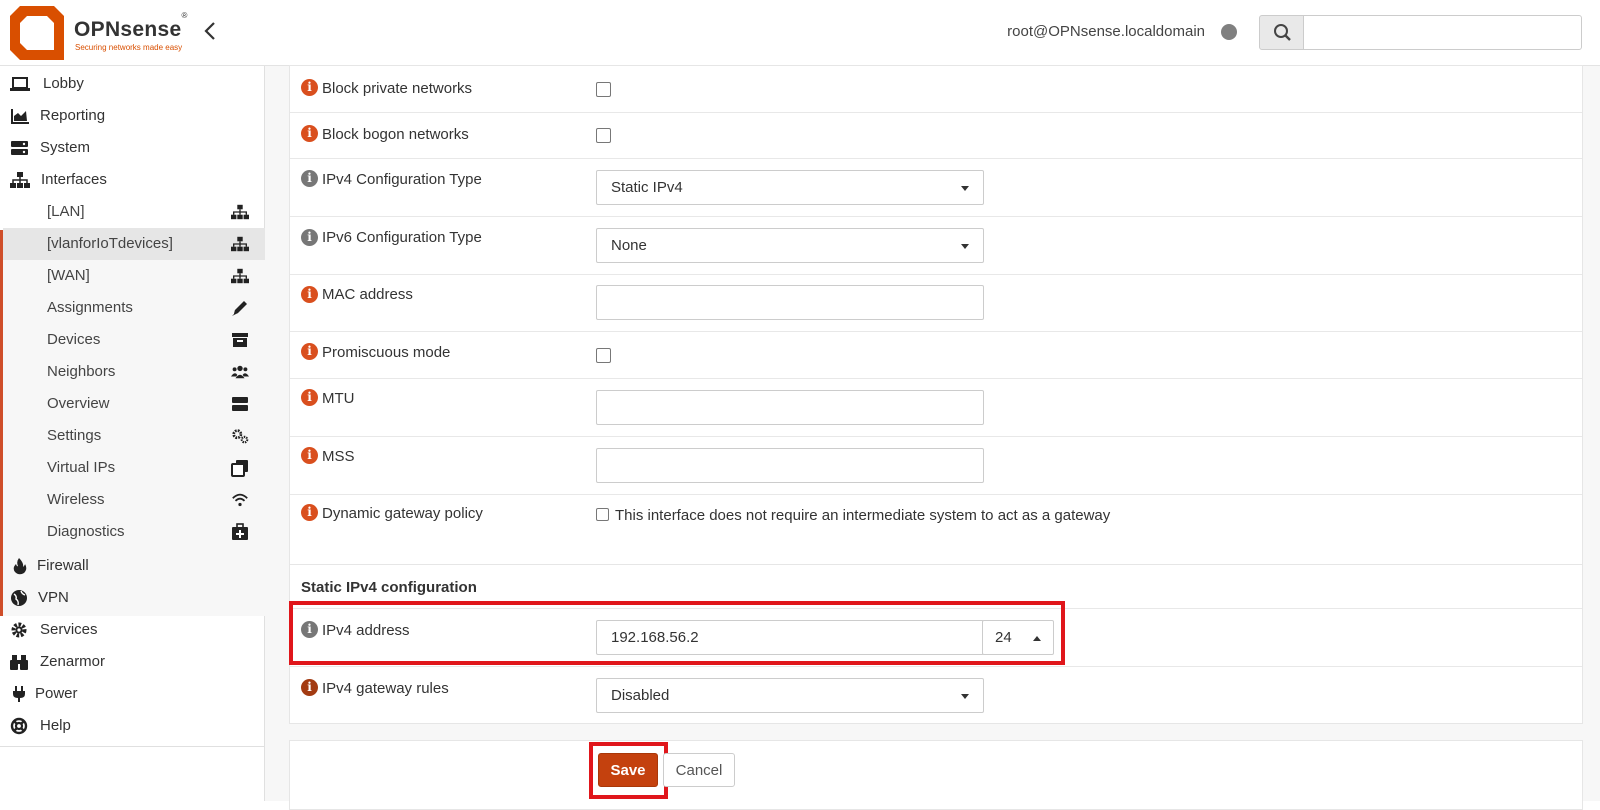 The height and width of the screenshot is (810, 1600). Describe the element at coordinates (397, 88) in the screenshot. I see `field-label: Block private networks` at that location.